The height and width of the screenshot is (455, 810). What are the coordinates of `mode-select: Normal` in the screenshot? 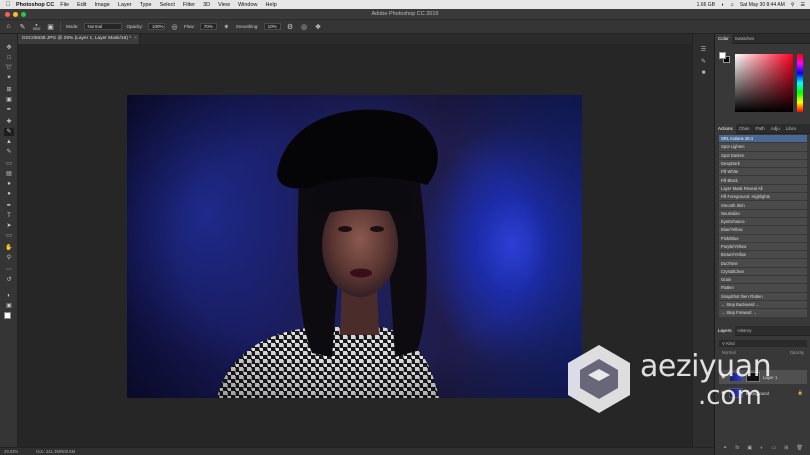 It's located at (102, 26).